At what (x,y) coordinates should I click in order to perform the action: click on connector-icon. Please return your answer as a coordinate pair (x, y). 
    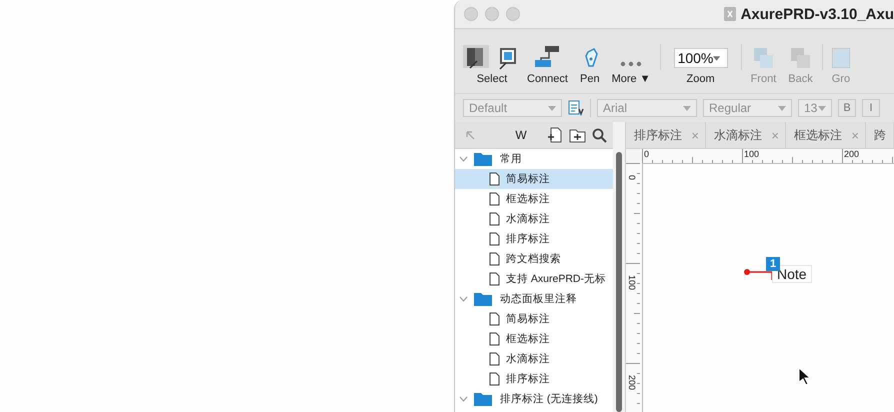
    Looking at the image, I should click on (547, 57).